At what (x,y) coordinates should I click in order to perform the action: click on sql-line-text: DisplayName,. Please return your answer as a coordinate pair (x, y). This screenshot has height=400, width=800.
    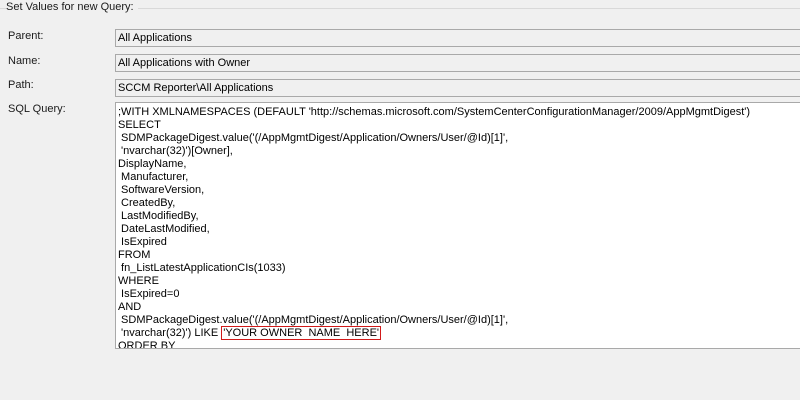
    Looking at the image, I should click on (152, 164).